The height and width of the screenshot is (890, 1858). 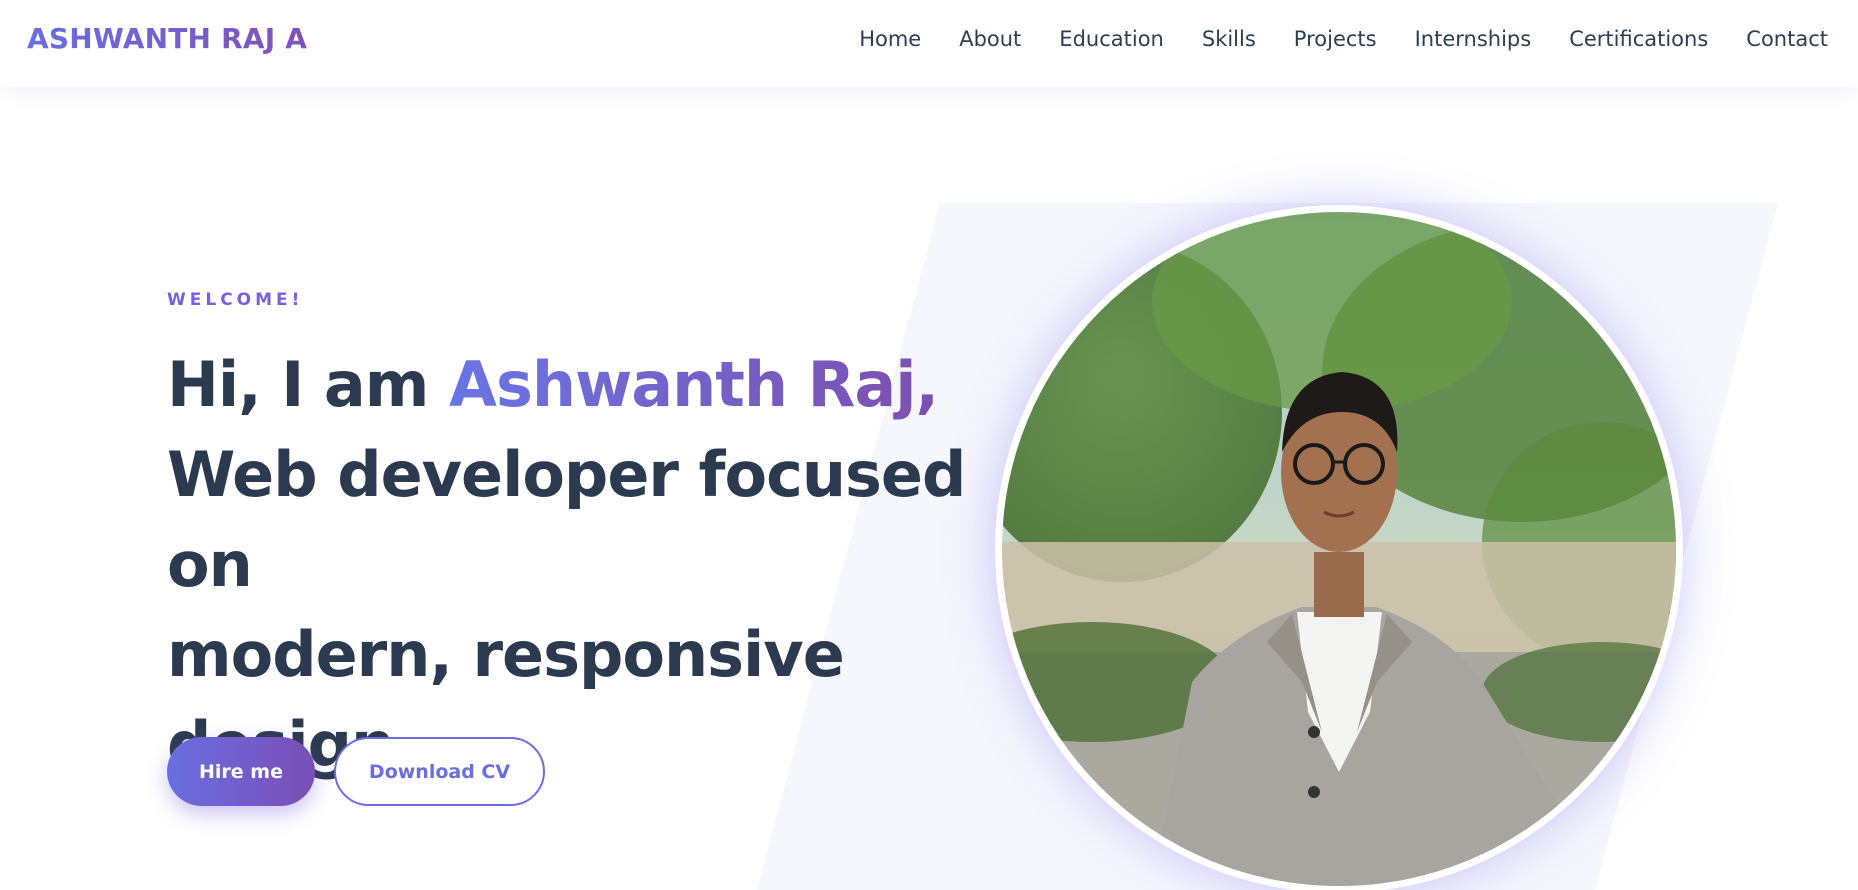 What do you see at coordinates (1335, 39) in the screenshot?
I see `nav-link-projects: Projects` at bounding box center [1335, 39].